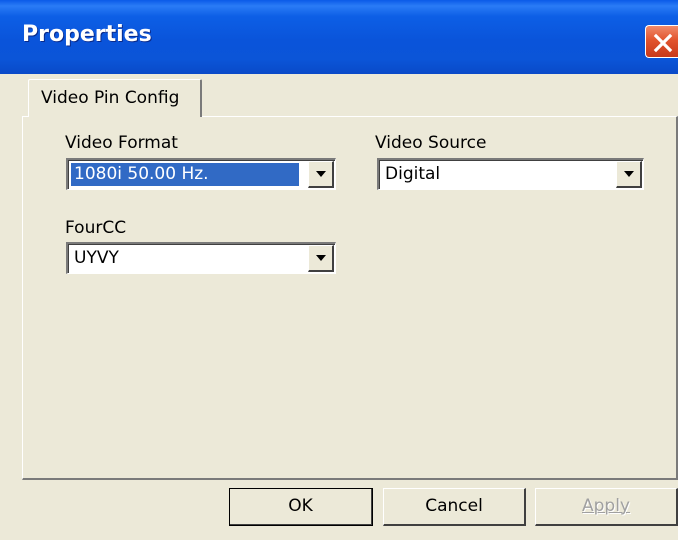 This screenshot has width=678, height=540. Describe the element at coordinates (201, 258) in the screenshot. I see `fourcc-dropdown: UYVY` at that location.